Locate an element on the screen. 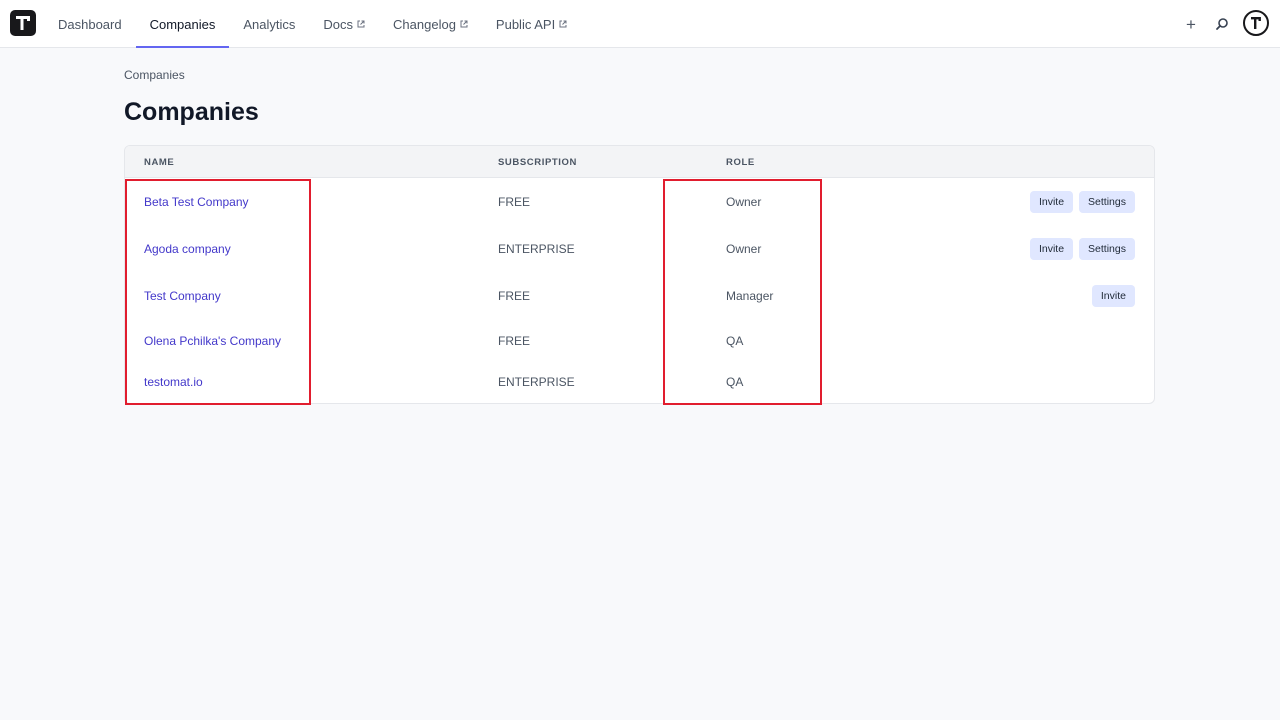  nav-public-api-label: Public API is located at coordinates (525, 24).